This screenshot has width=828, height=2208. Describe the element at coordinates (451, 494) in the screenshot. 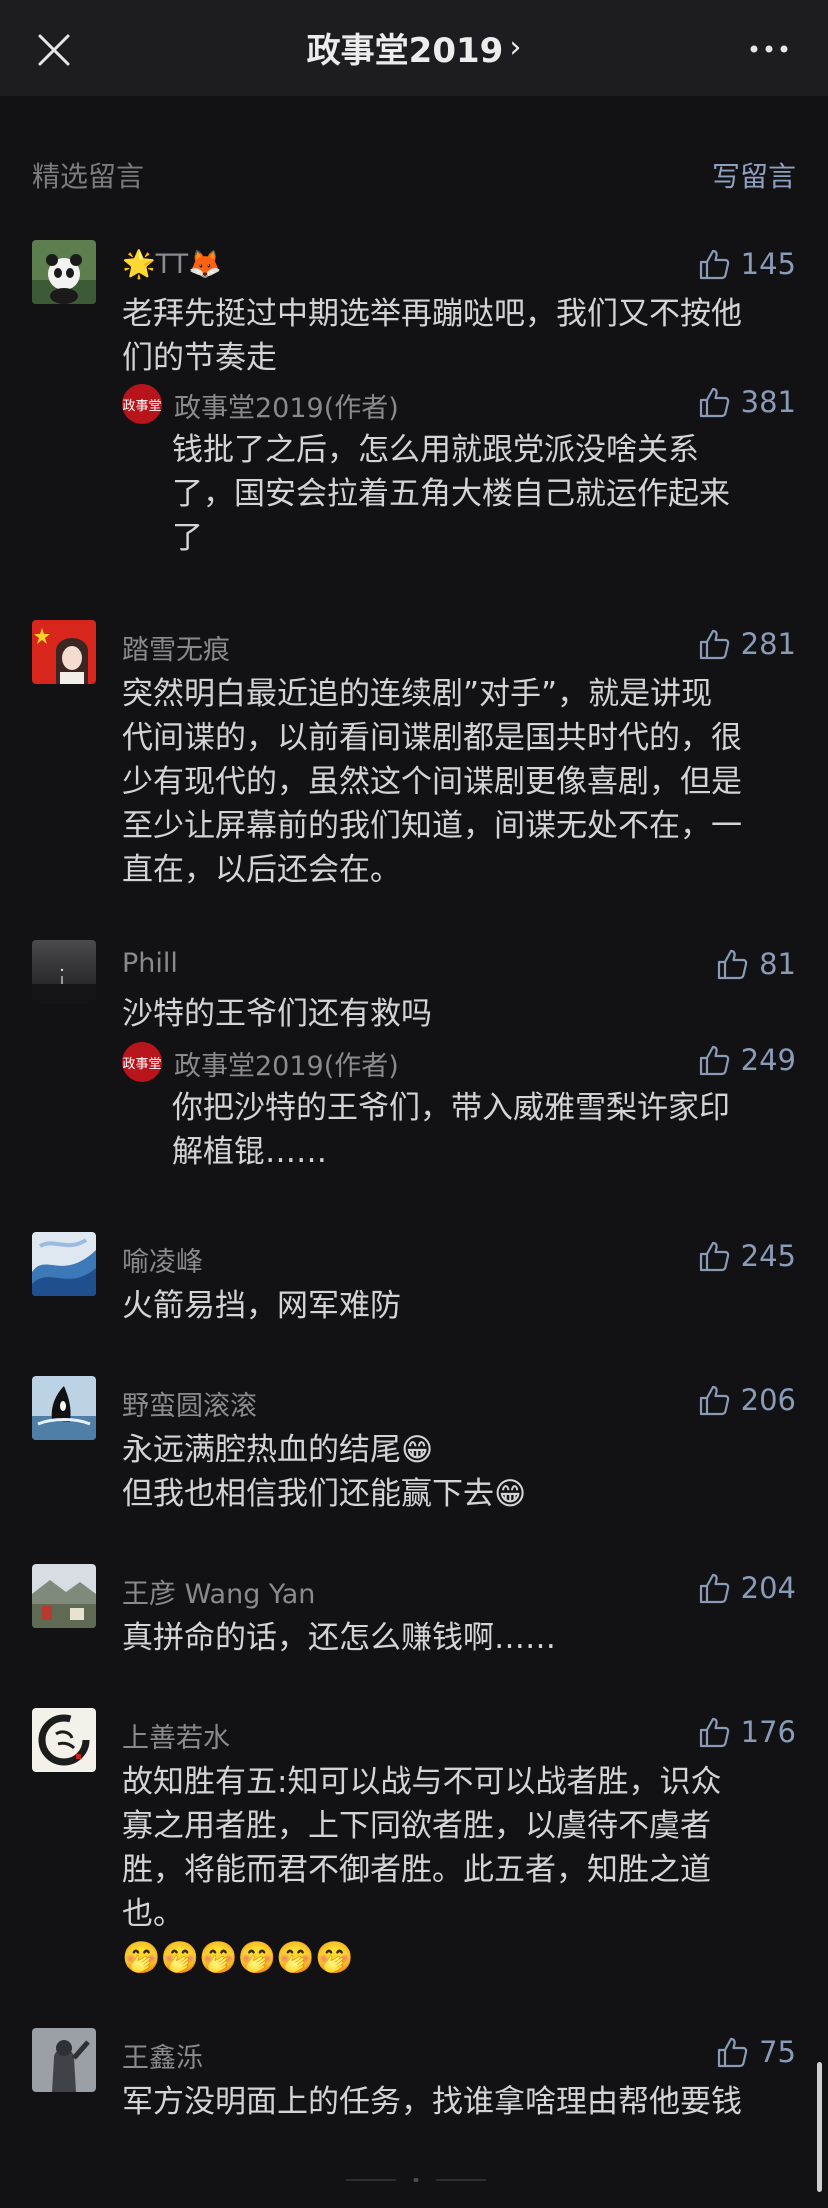

I see `reply-text: 钱批了之后，怎么用就跟党派没啥关系 了，国安会拉着五角大楼自己就运作起来 了` at that location.